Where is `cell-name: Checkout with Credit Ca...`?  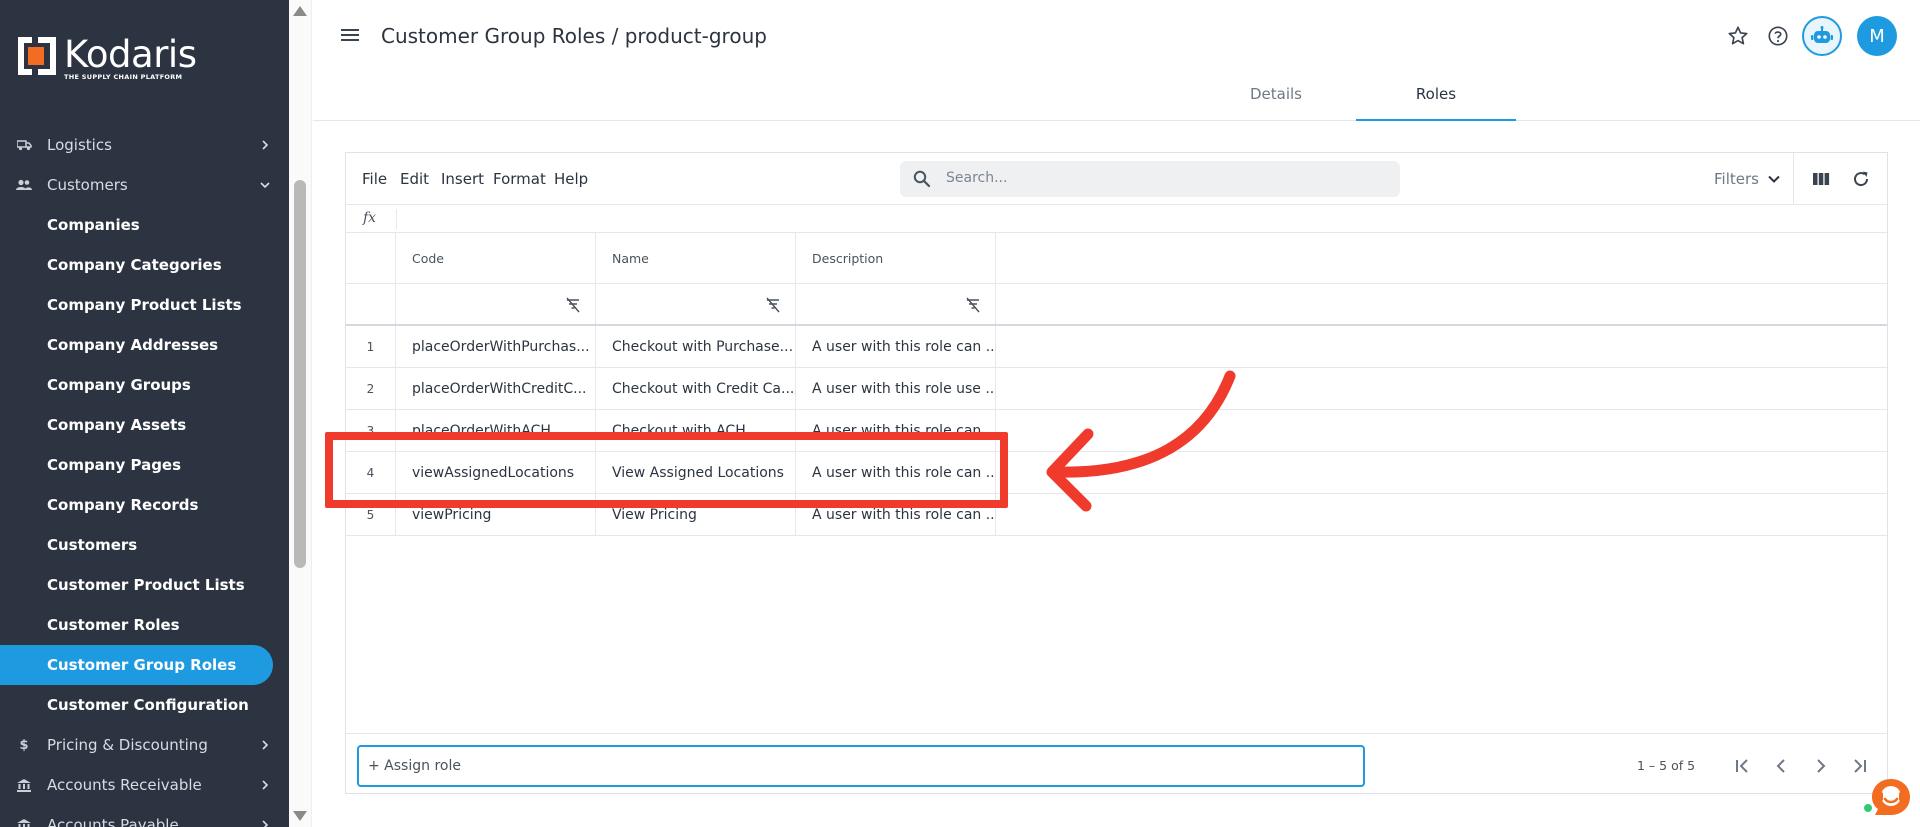 cell-name: Checkout with Credit Ca... is located at coordinates (696, 388).